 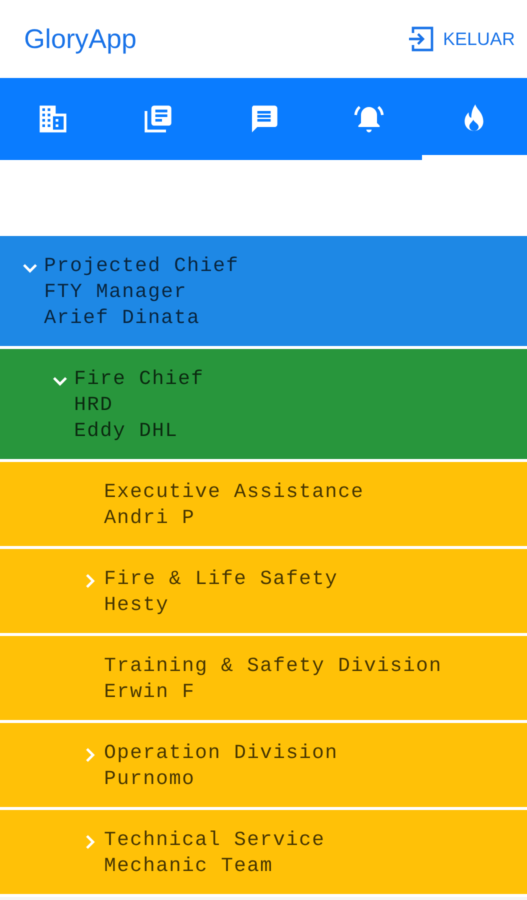 What do you see at coordinates (127, 432) in the screenshot?
I see `node-label: Eddy DHL` at bounding box center [127, 432].